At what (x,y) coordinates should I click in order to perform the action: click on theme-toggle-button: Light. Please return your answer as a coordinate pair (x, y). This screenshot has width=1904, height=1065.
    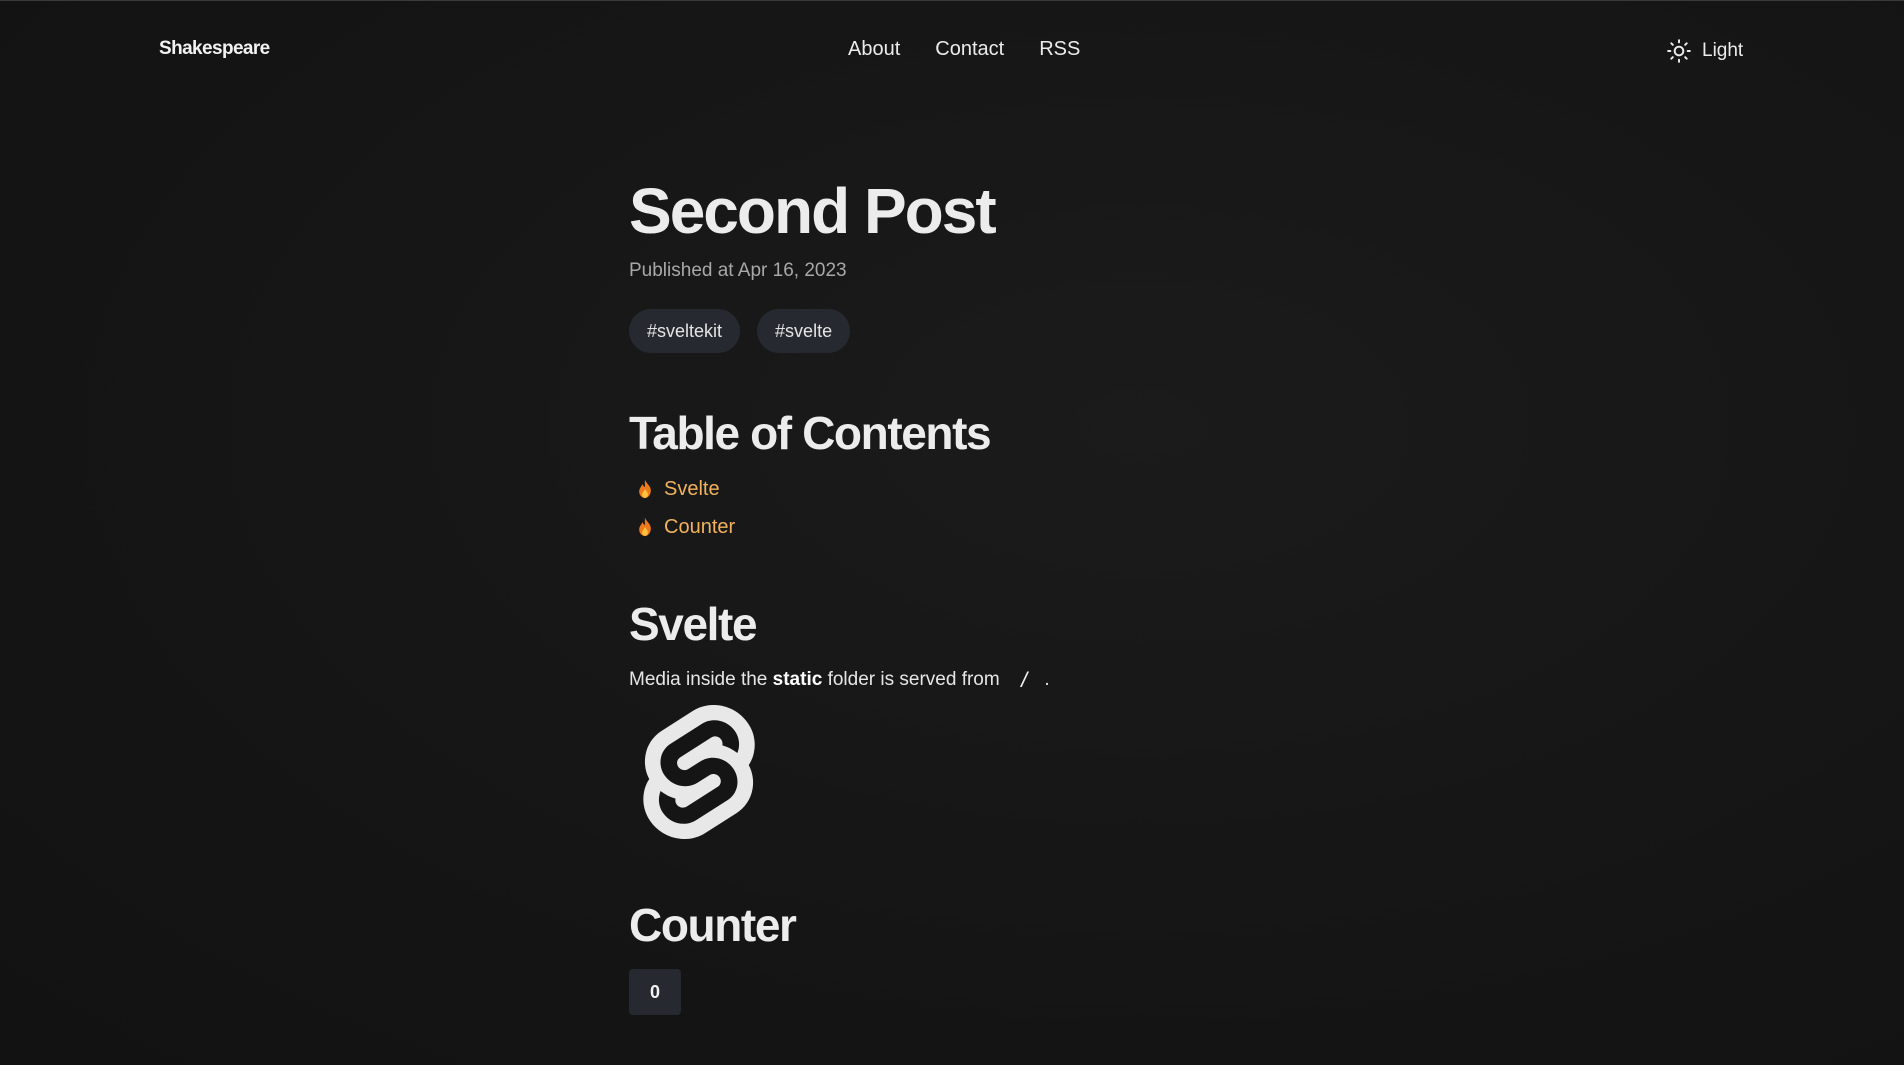
    Looking at the image, I should click on (1704, 51).